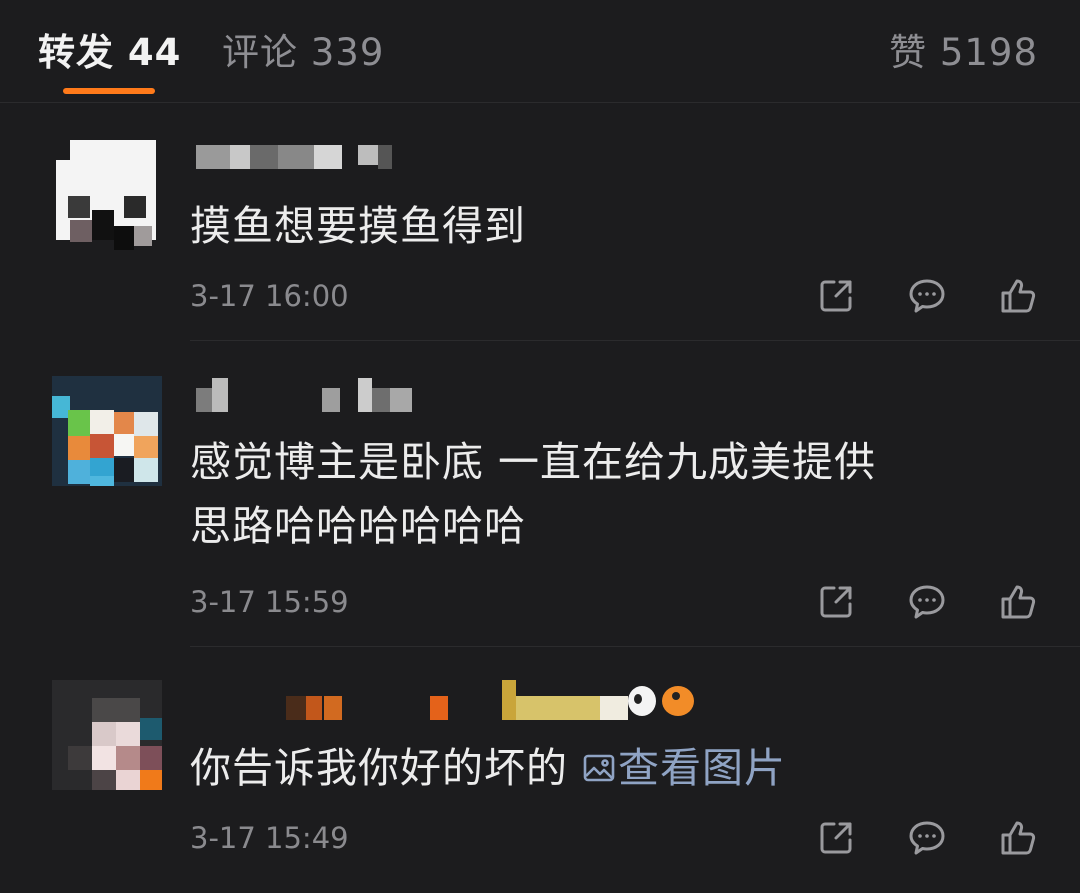 This screenshot has width=1080, height=893. I want to click on comment-time: 3-17 15:49, so click(269, 838).